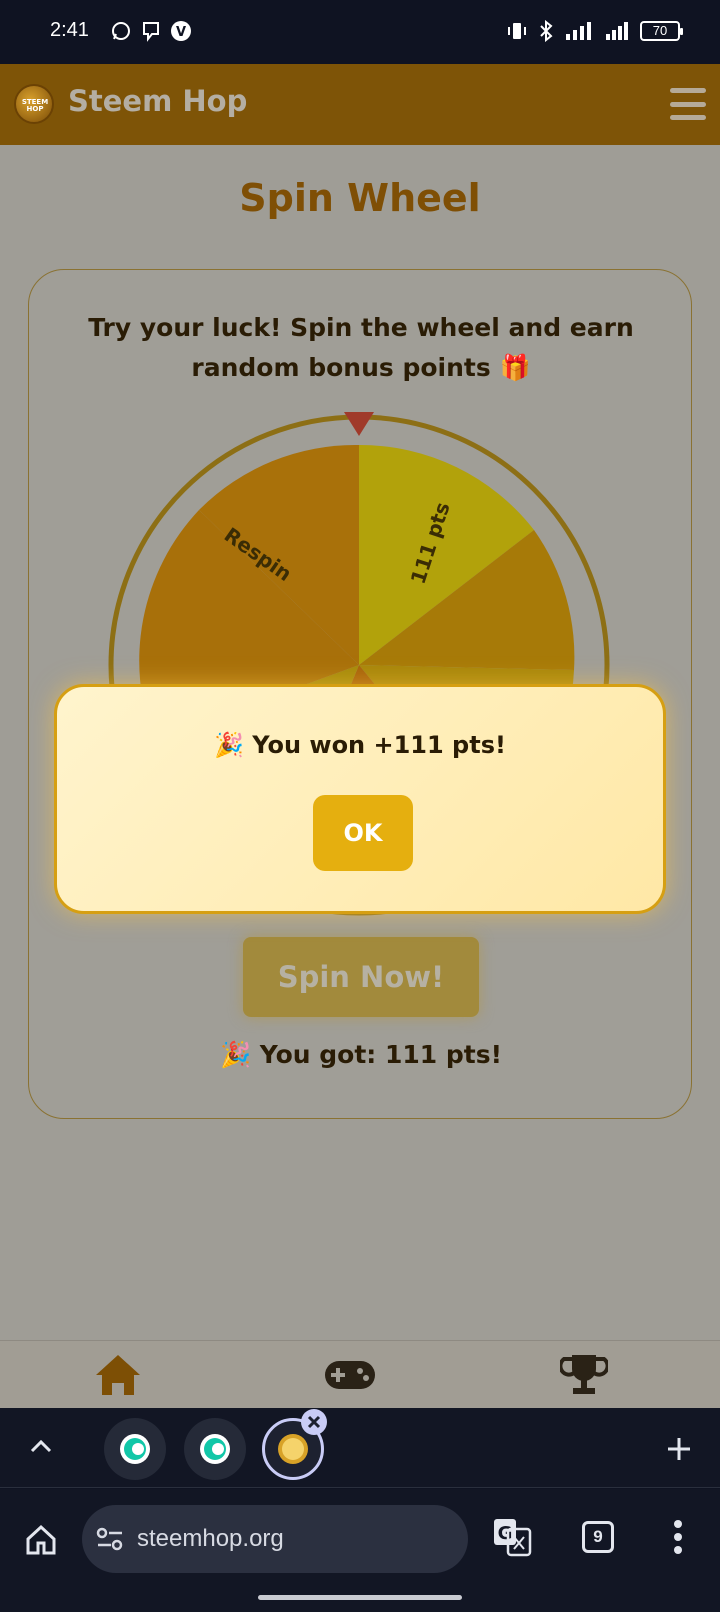  I want to click on browser-tab-strip, so click(360, 1448).